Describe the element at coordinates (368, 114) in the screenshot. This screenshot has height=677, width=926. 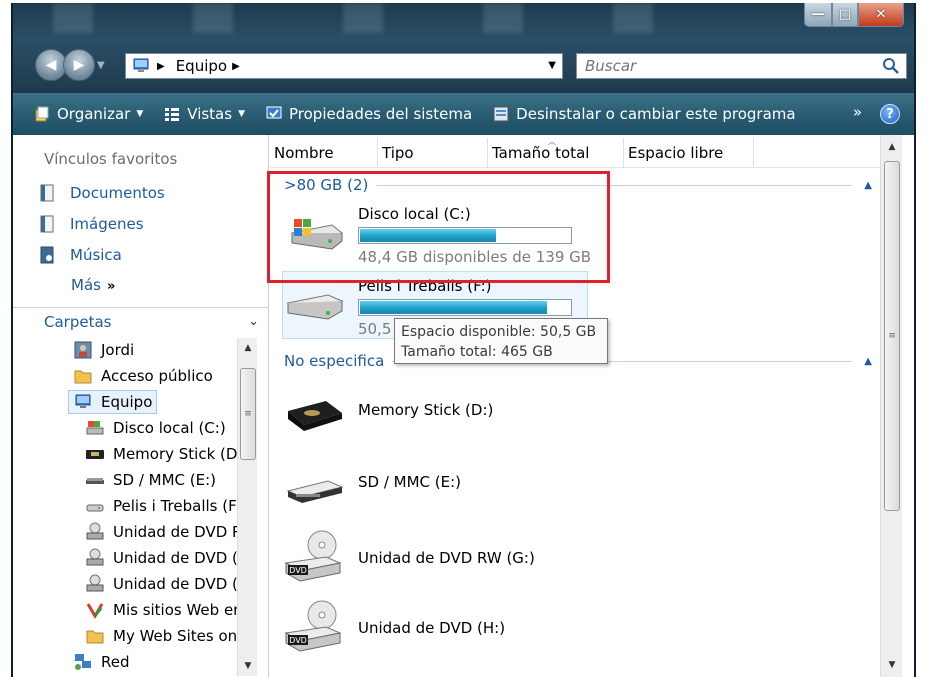
I see `system-properties-button: Propiedades del sistema` at that location.